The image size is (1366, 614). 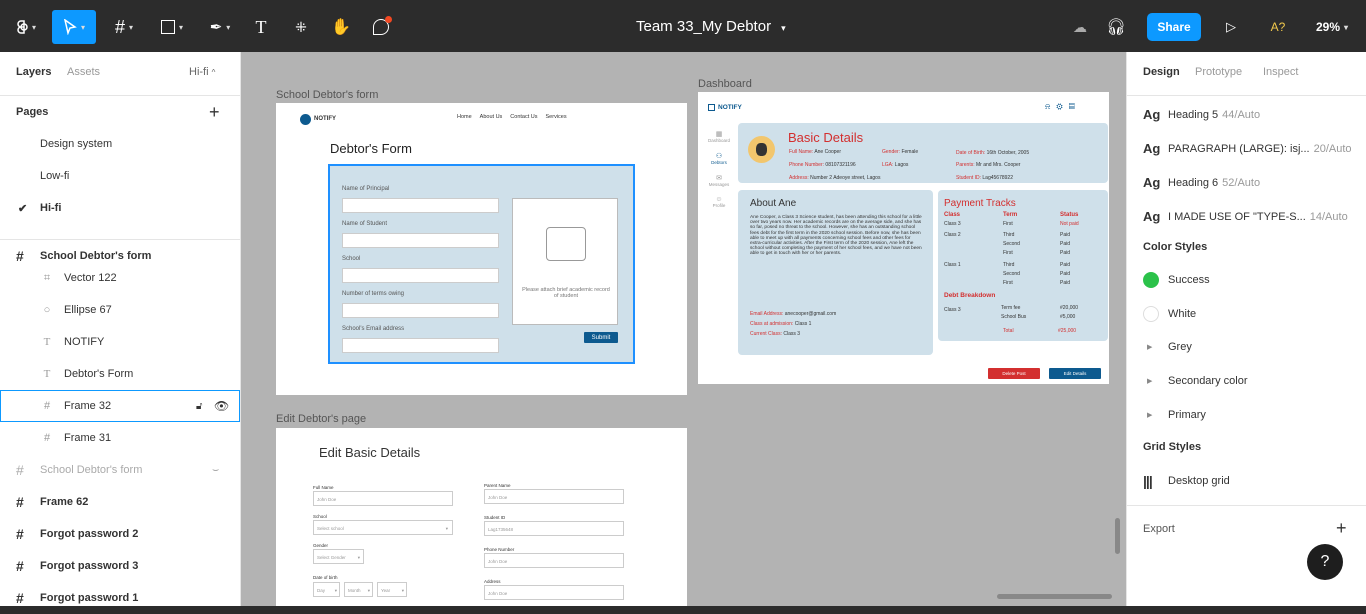 What do you see at coordinates (120, 342) in the screenshot?
I see `layer-row: T NOTIFY` at bounding box center [120, 342].